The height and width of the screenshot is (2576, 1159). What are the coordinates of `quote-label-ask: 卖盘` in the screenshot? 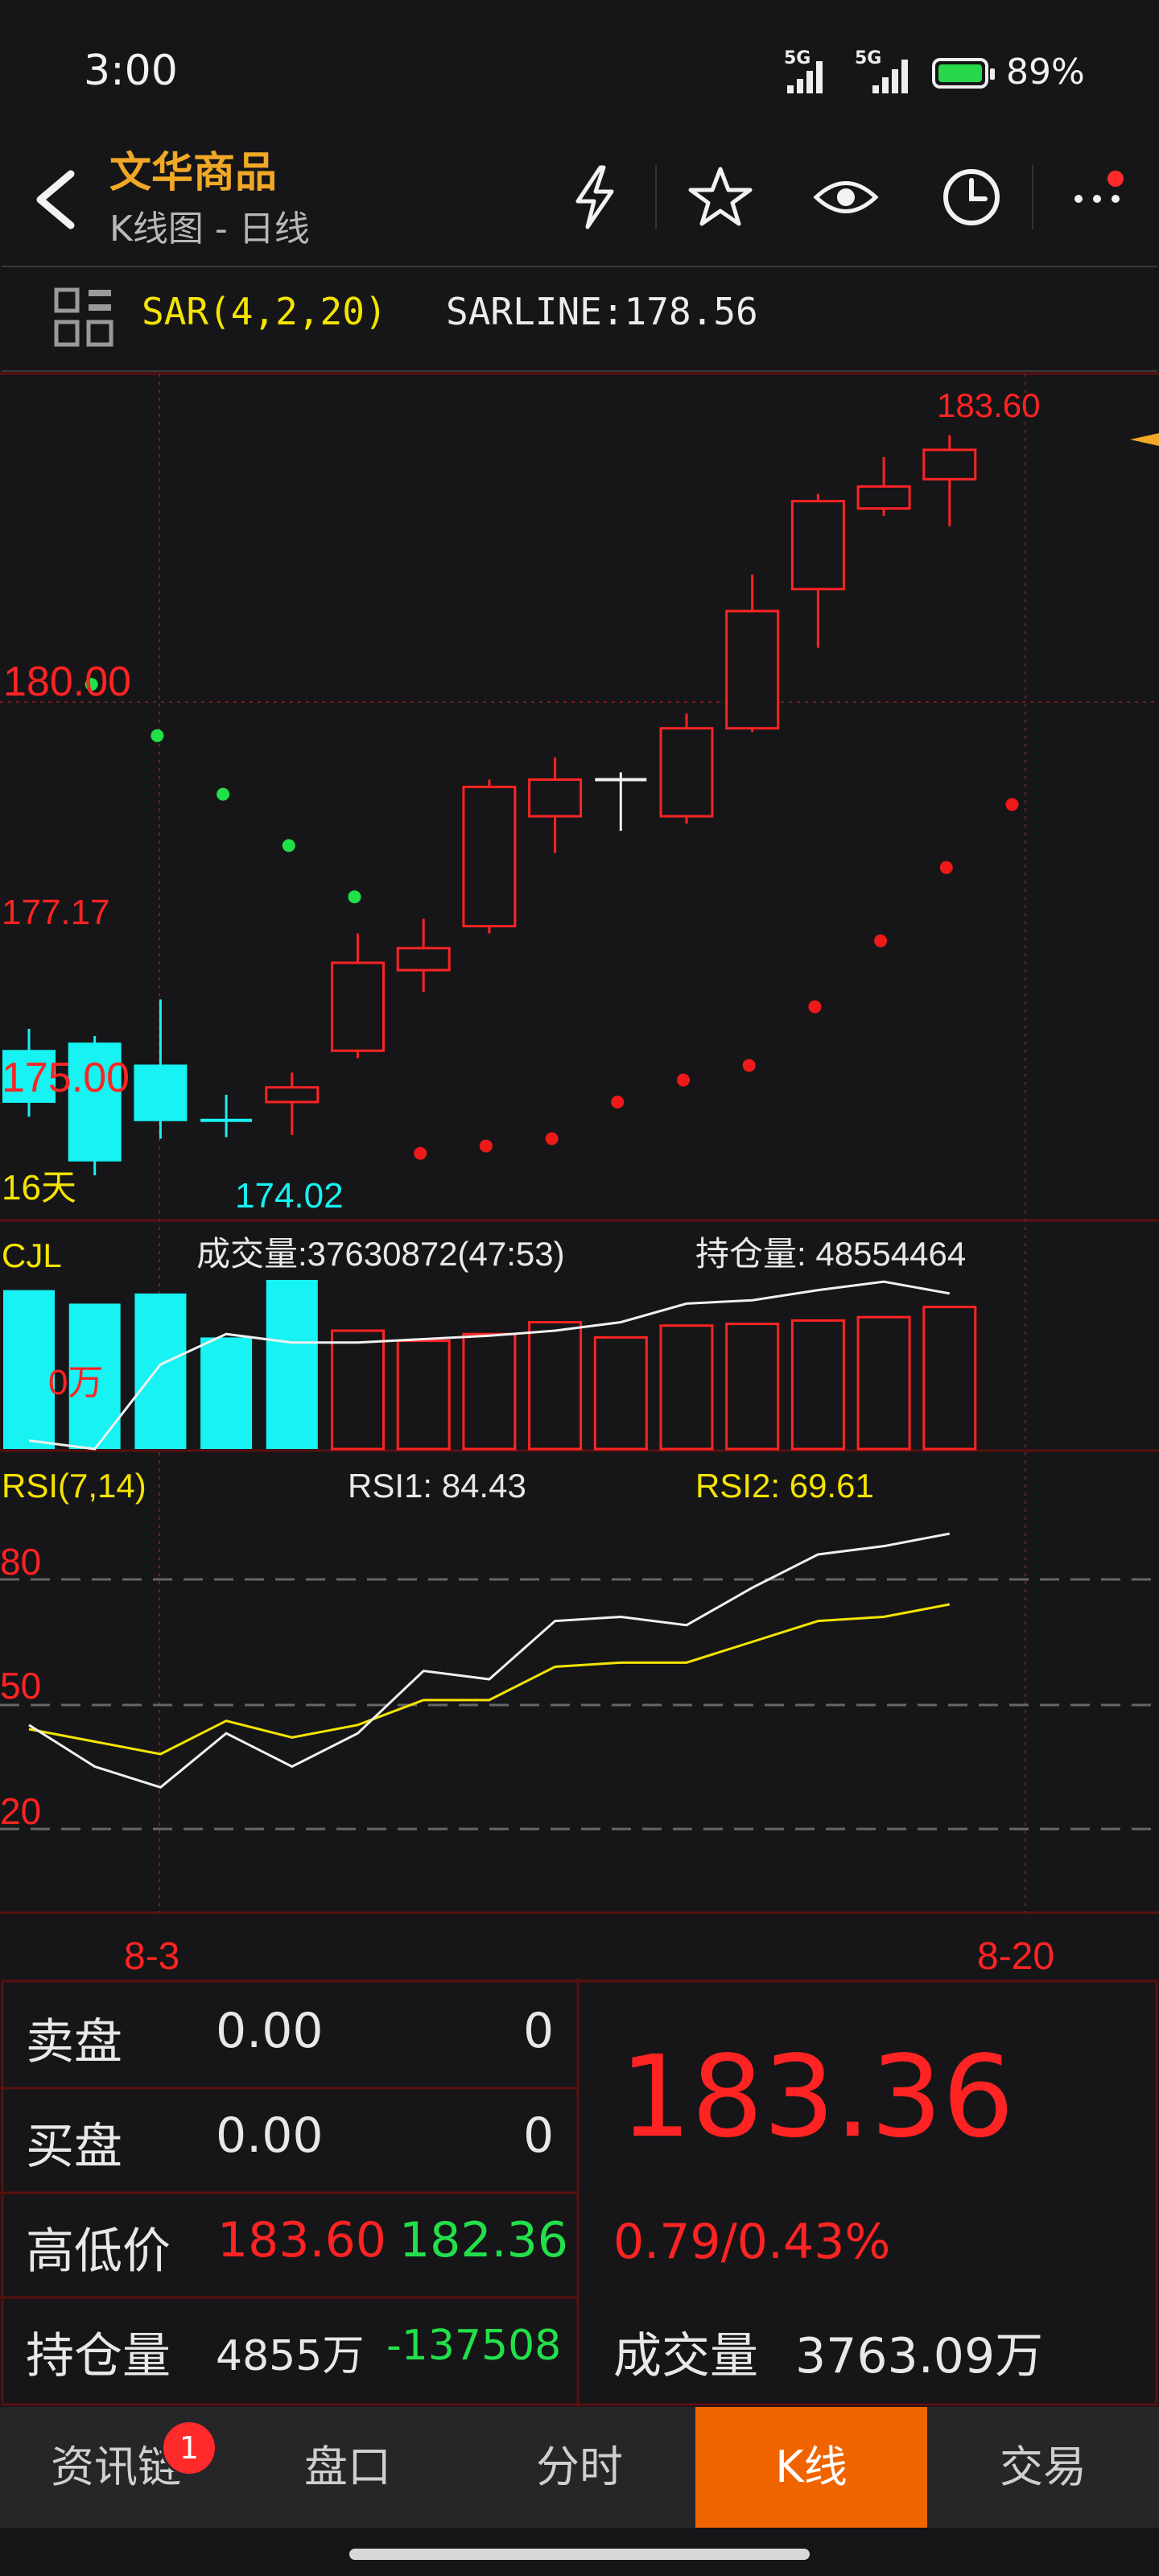 It's located at (74, 2042).